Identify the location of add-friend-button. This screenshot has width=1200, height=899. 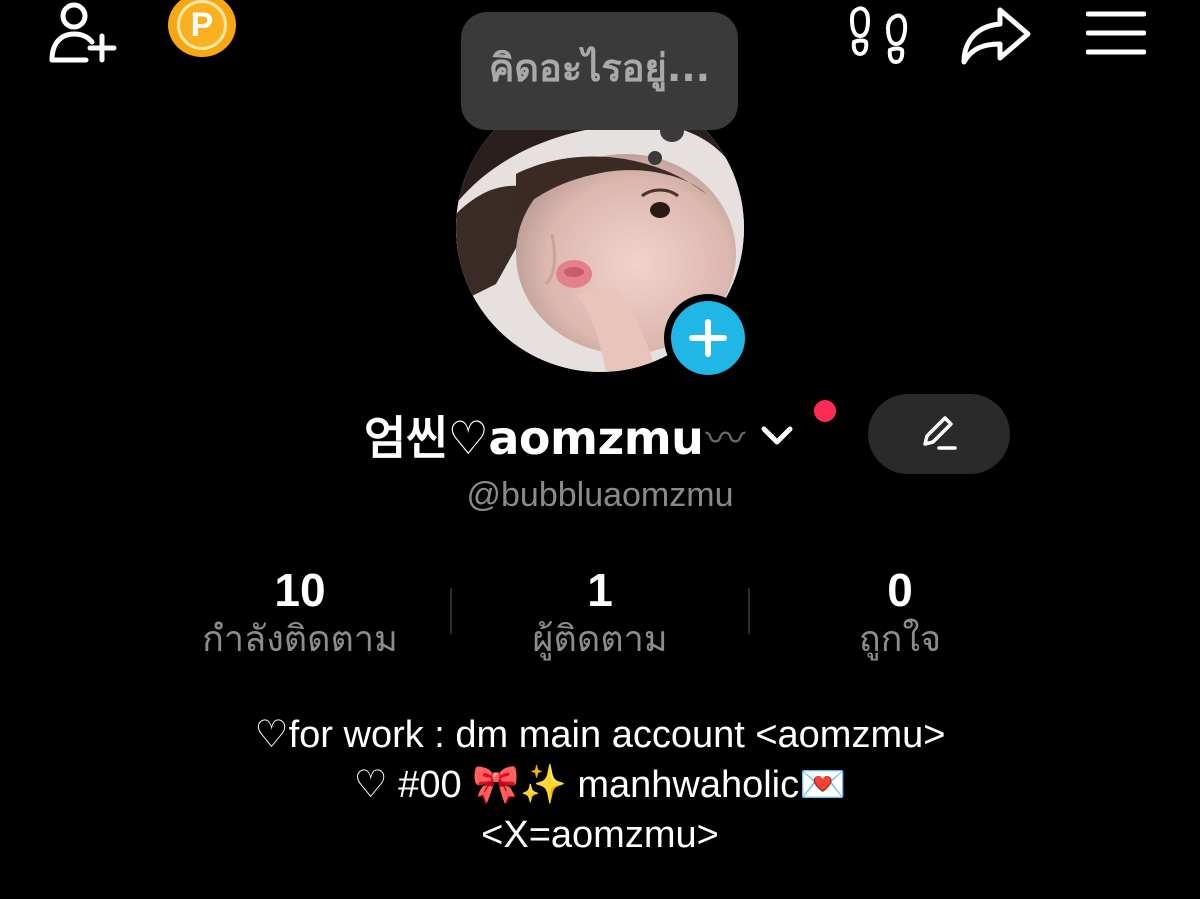
(84, 35).